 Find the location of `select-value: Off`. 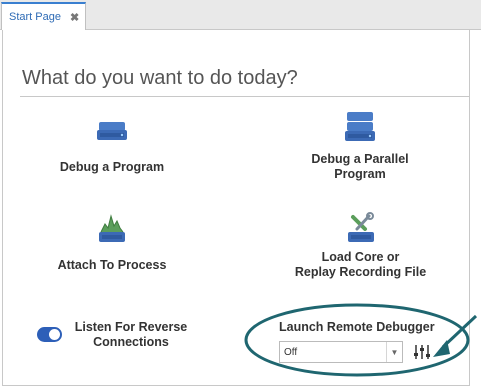

select-value: Off is located at coordinates (291, 352).